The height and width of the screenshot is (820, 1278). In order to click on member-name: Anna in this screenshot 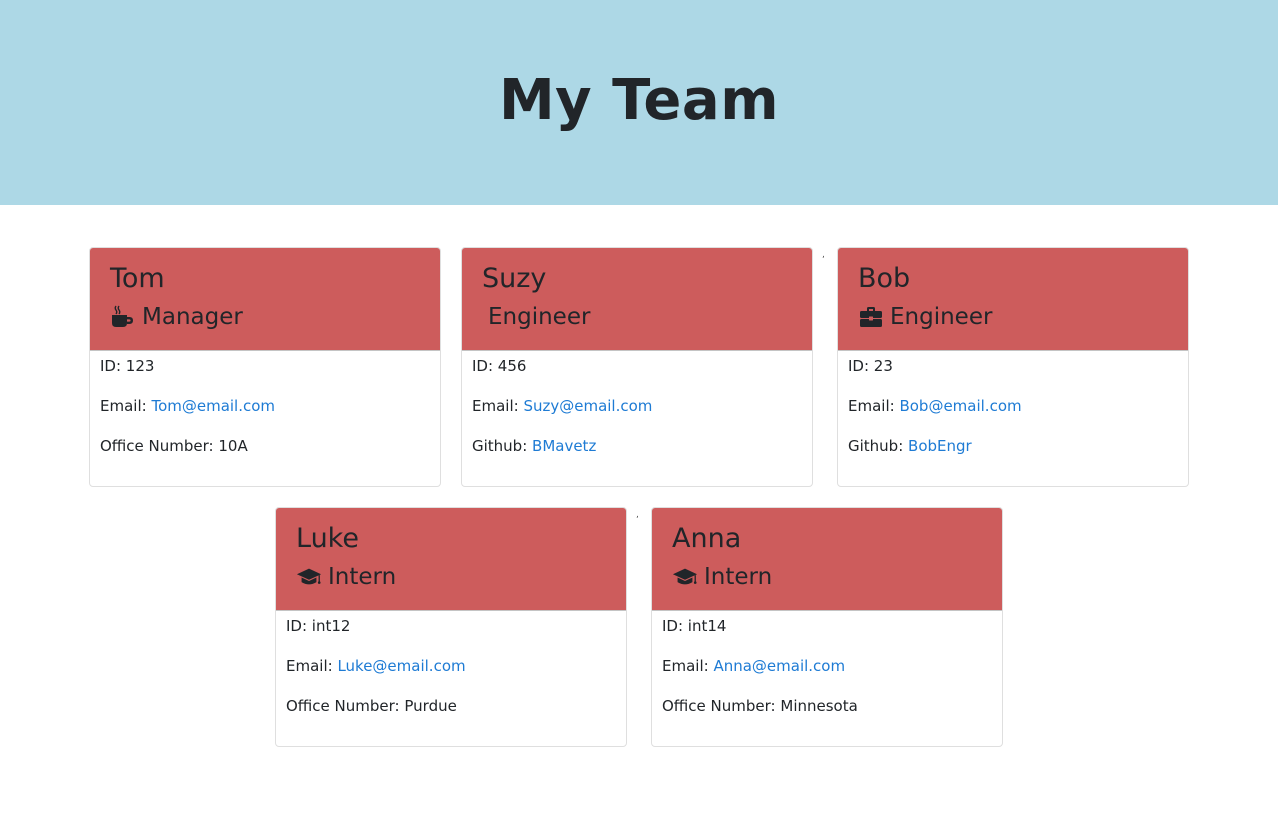, I will do `click(707, 538)`.